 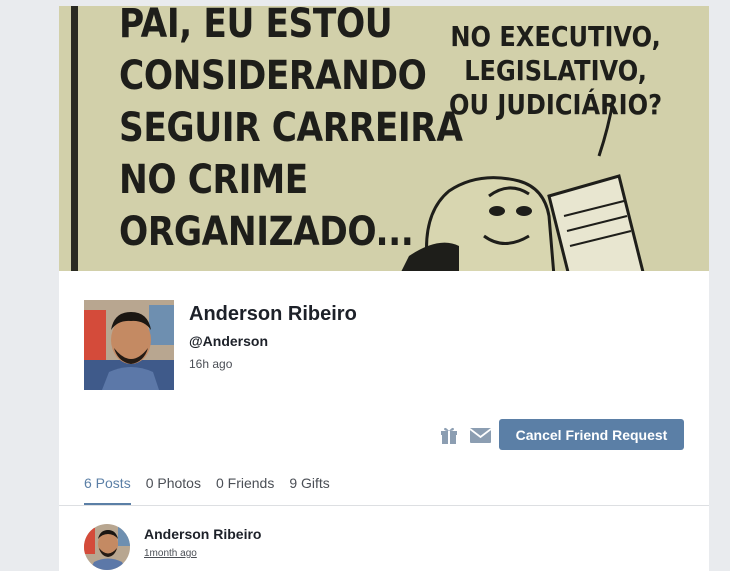 What do you see at coordinates (129, 345) in the screenshot?
I see `profile-avatar` at bounding box center [129, 345].